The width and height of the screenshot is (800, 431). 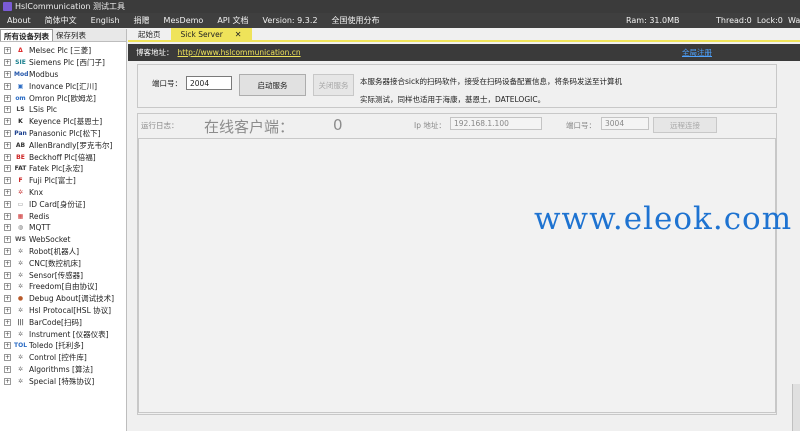 What do you see at coordinates (464, 35) in the screenshot?
I see `document-tabs: 起始页 Sick Server ✕` at bounding box center [464, 35].